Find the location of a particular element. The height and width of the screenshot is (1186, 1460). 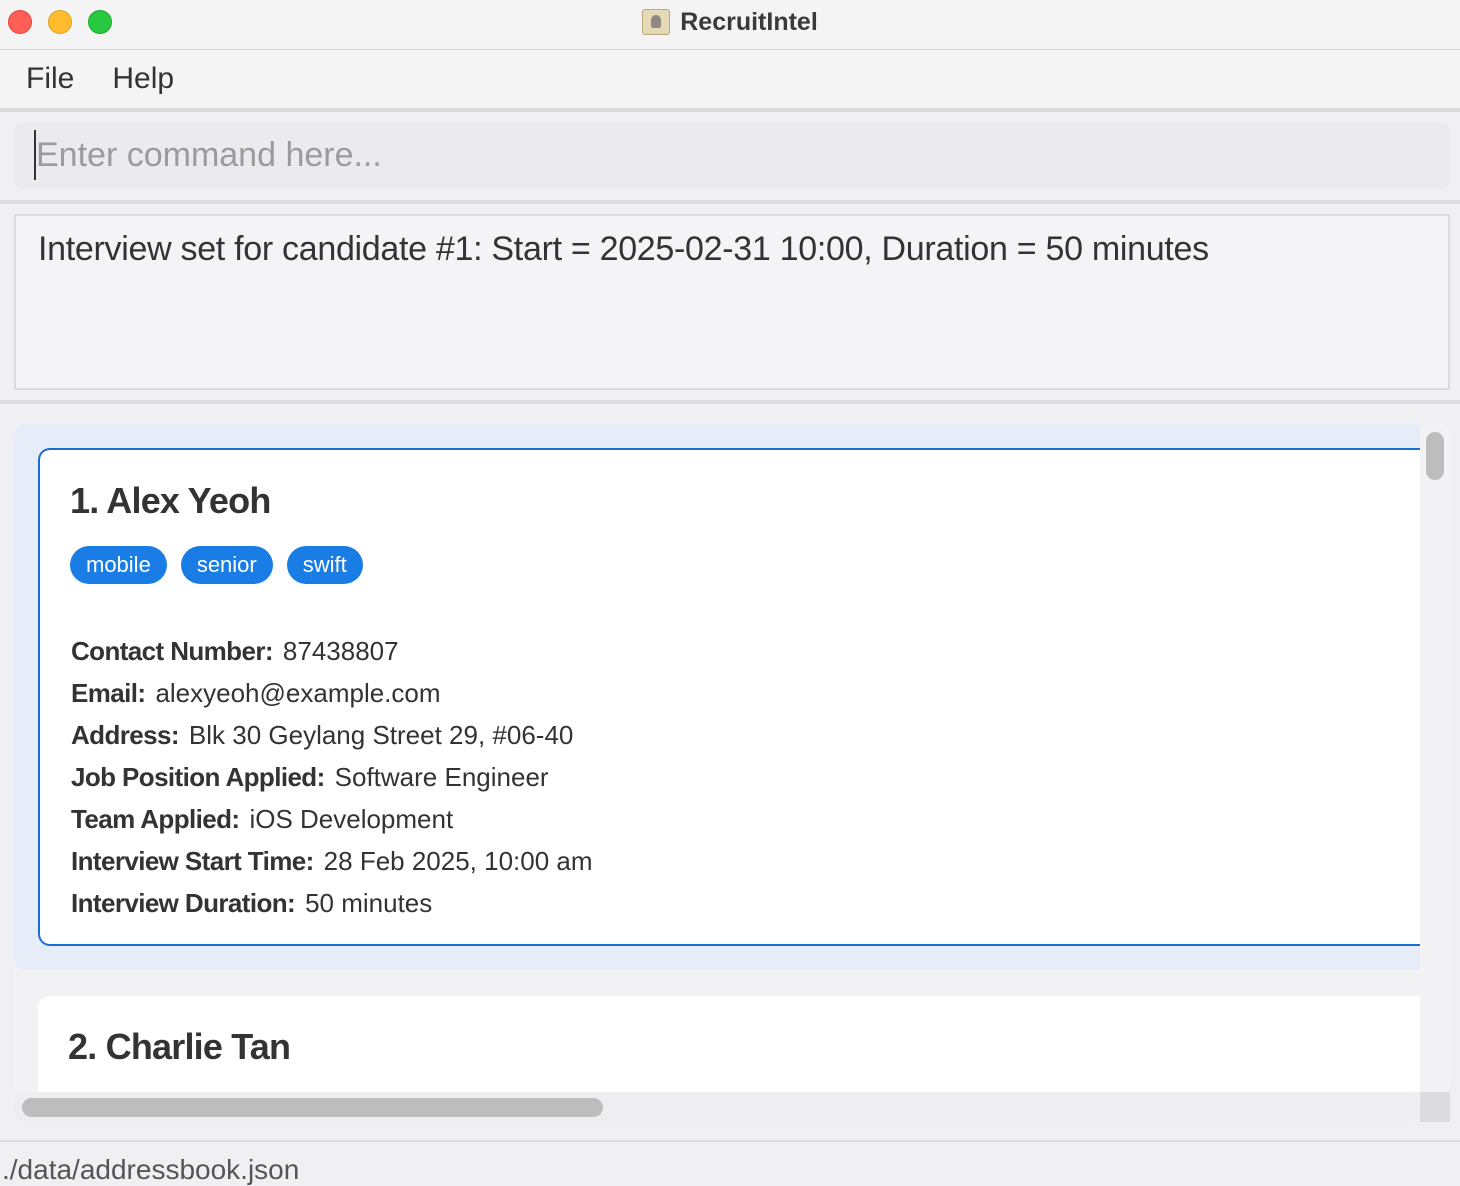

field-label: Interview Duration: is located at coordinates (183, 903).